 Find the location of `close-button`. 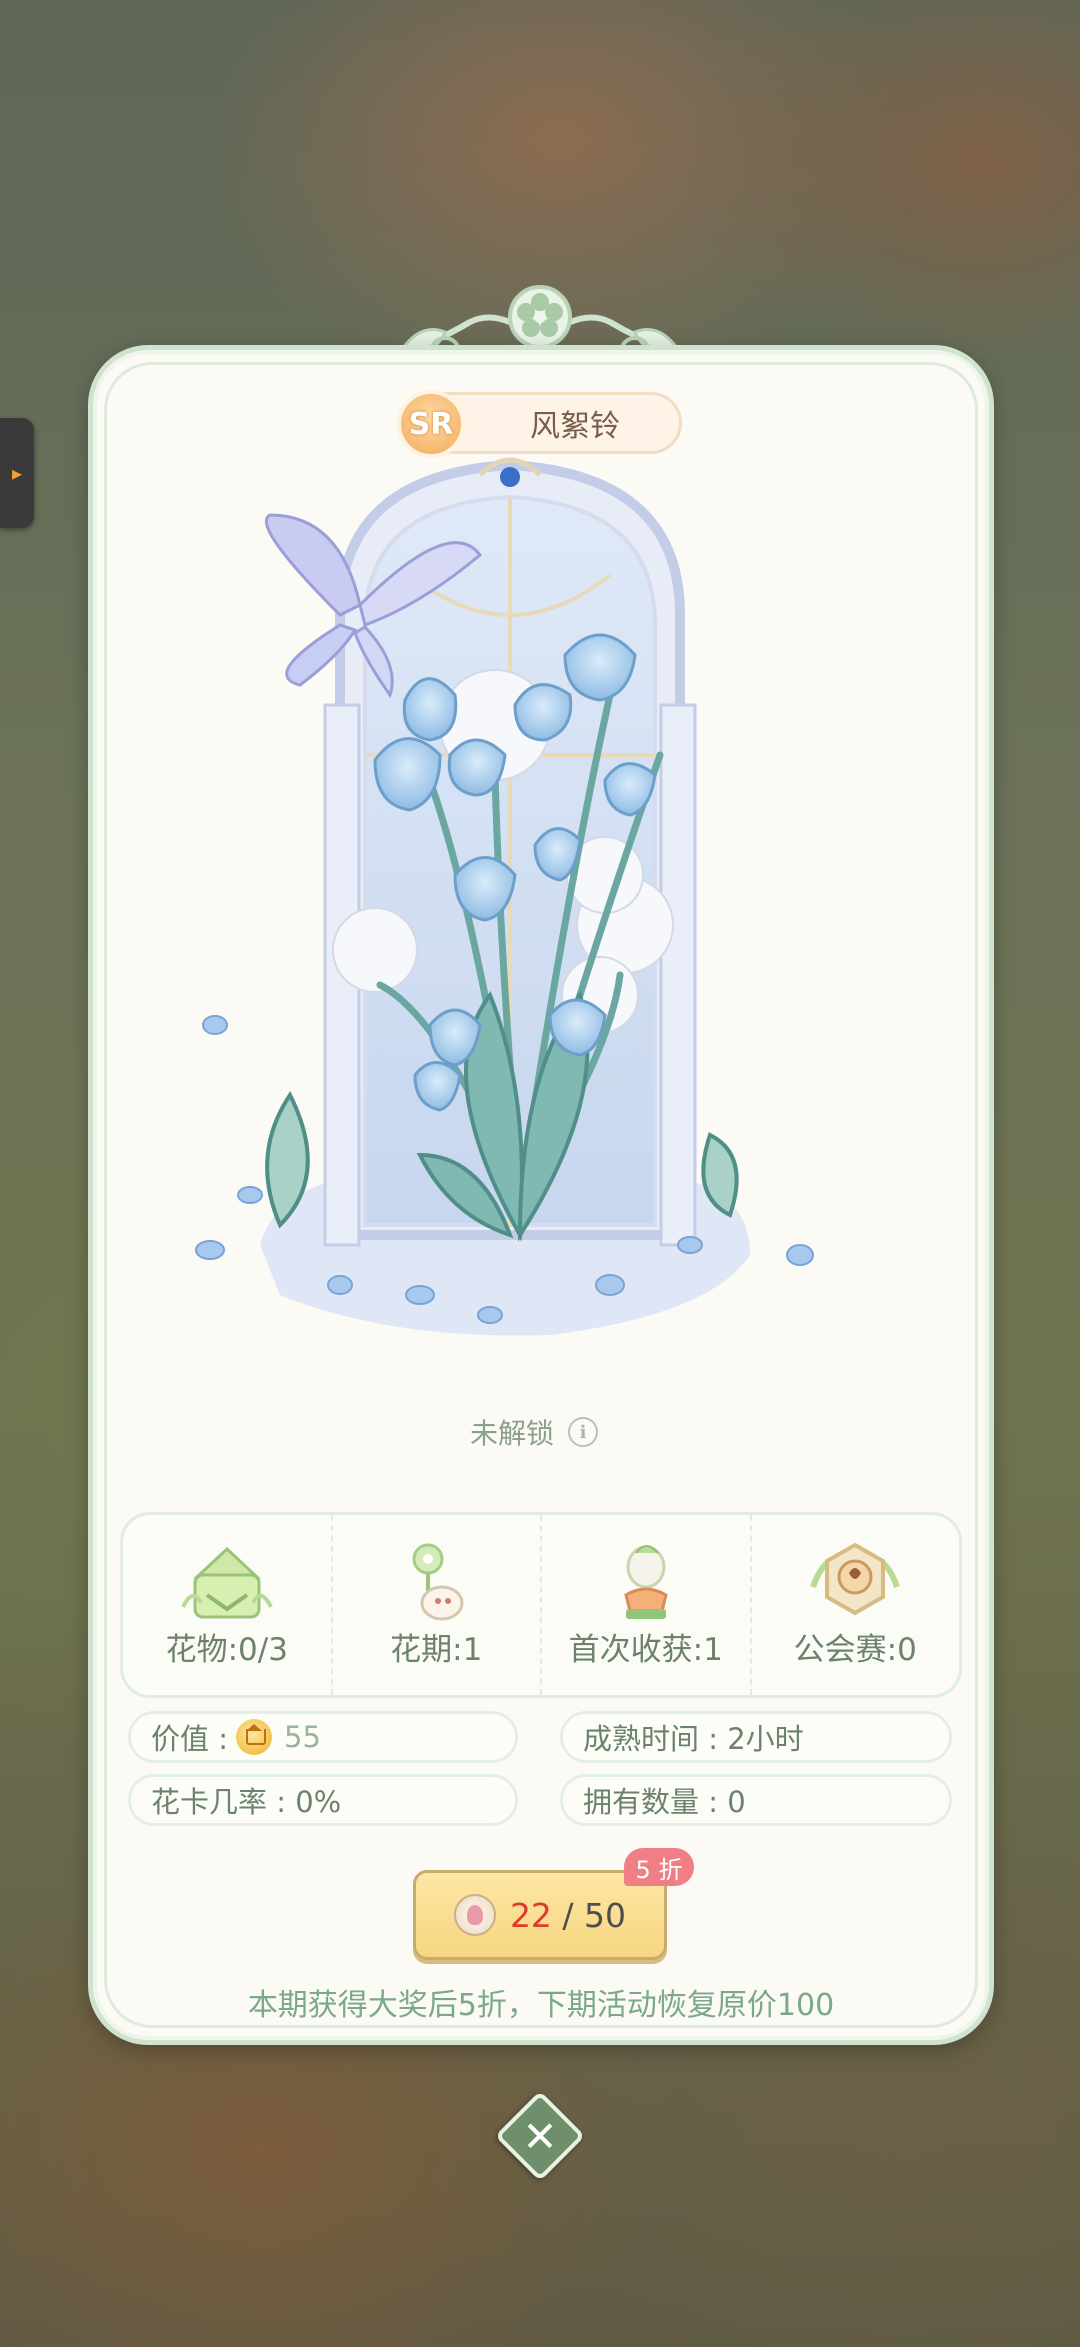

close-button is located at coordinates (540, 2136).